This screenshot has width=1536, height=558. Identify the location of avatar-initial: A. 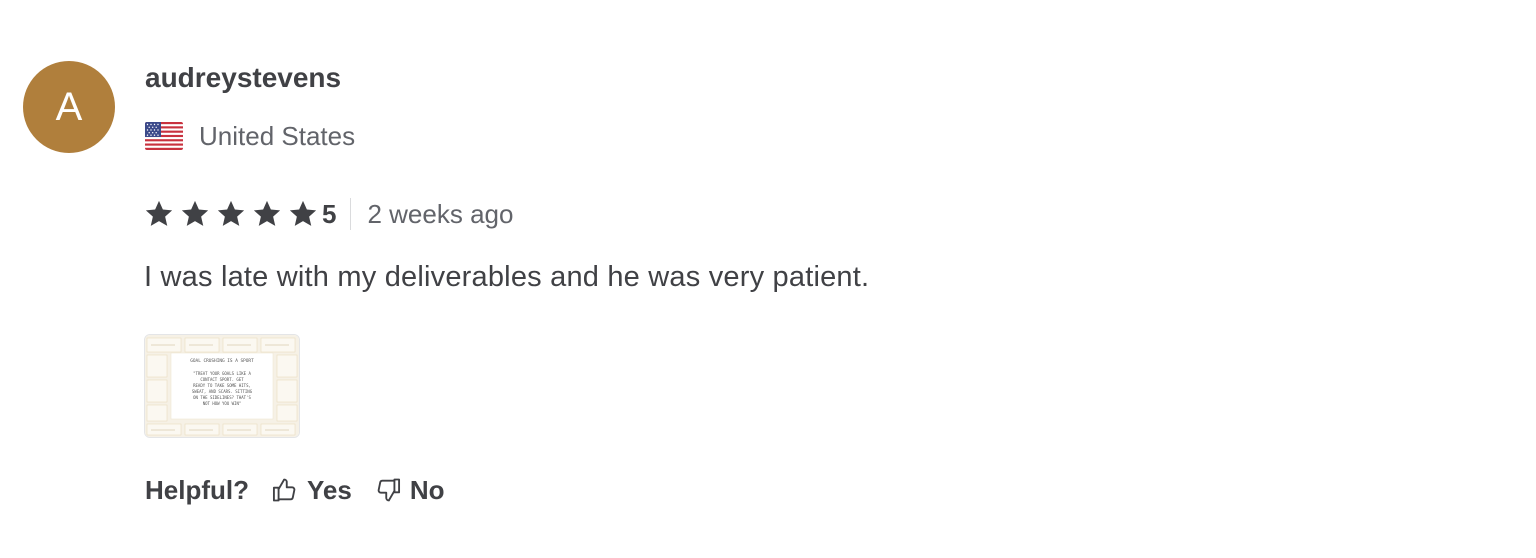
(69, 106).